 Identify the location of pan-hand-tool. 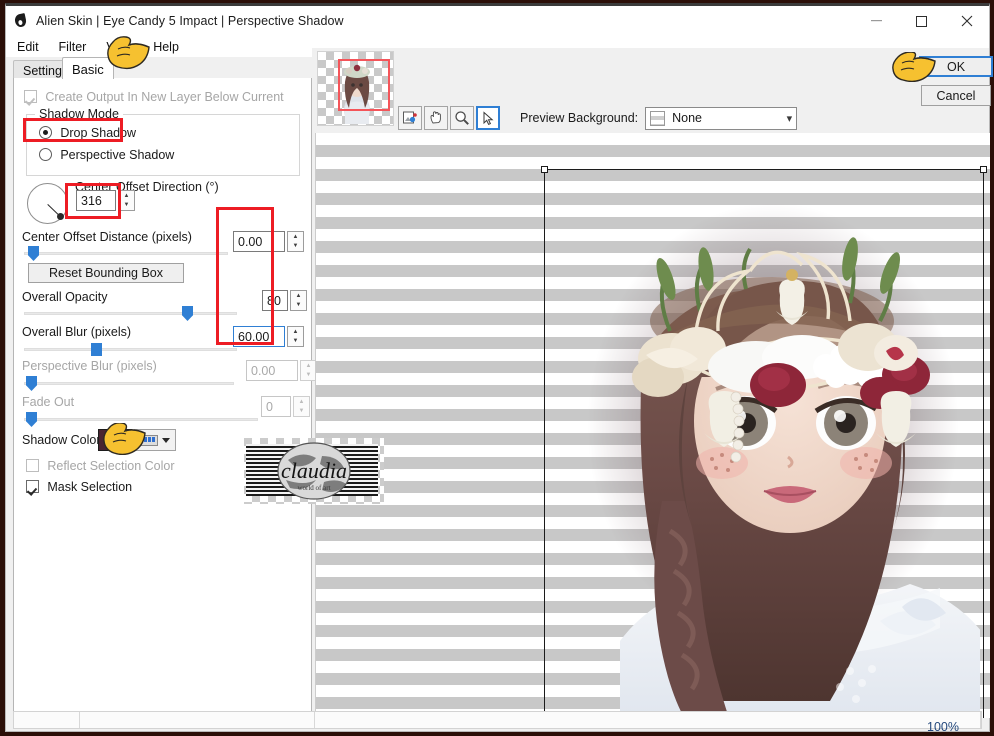
(436, 118).